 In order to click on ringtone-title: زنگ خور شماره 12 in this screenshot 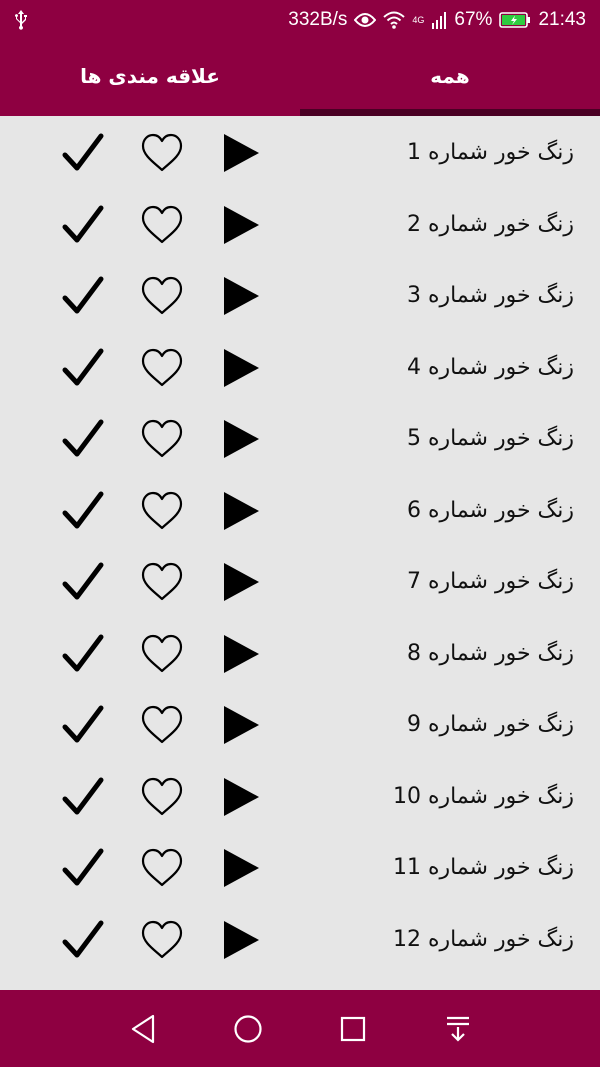, I will do `click(483, 939)`.